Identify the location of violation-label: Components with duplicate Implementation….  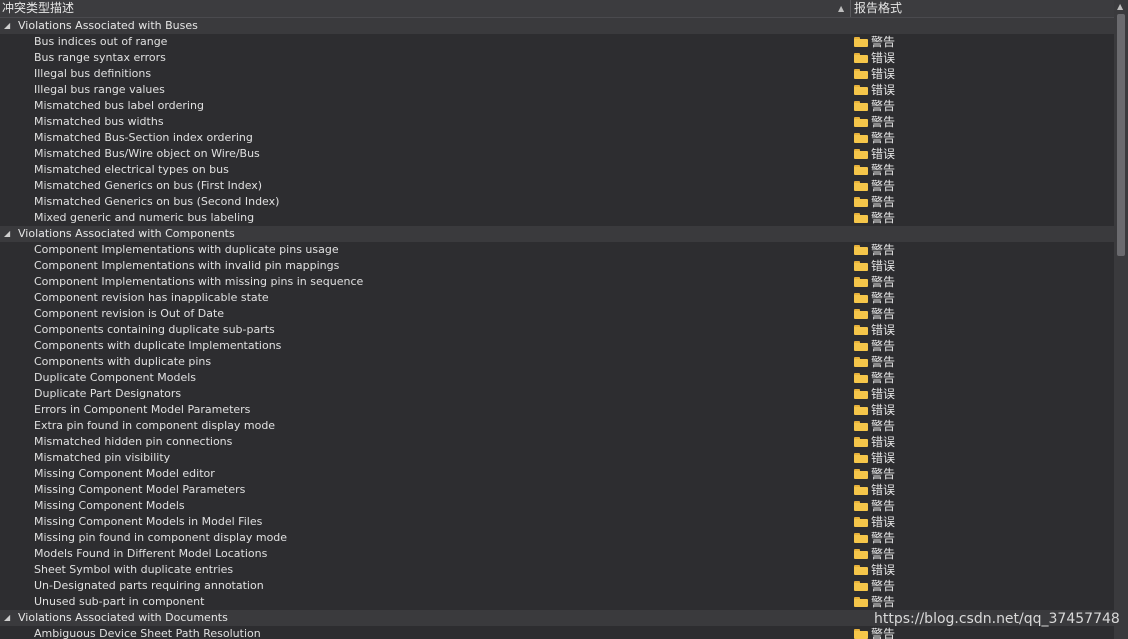
(158, 345).